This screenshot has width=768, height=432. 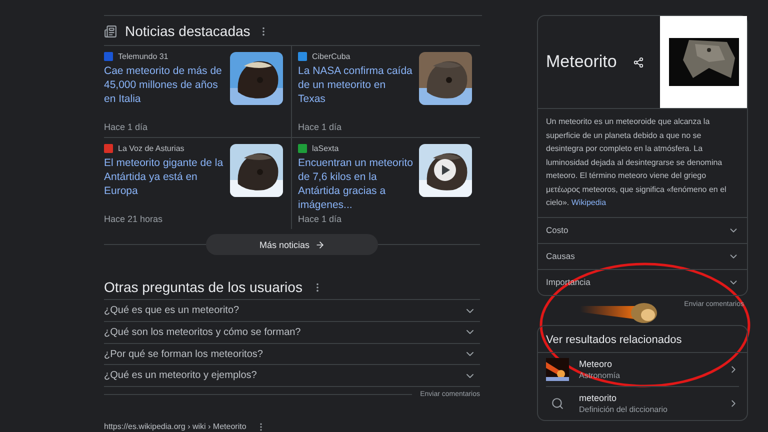 What do you see at coordinates (164, 177) in the screenshot?
I see `news-headline: El meteorito gigante de la Antártida ya está en Europa` at bounding box center [164, 177].